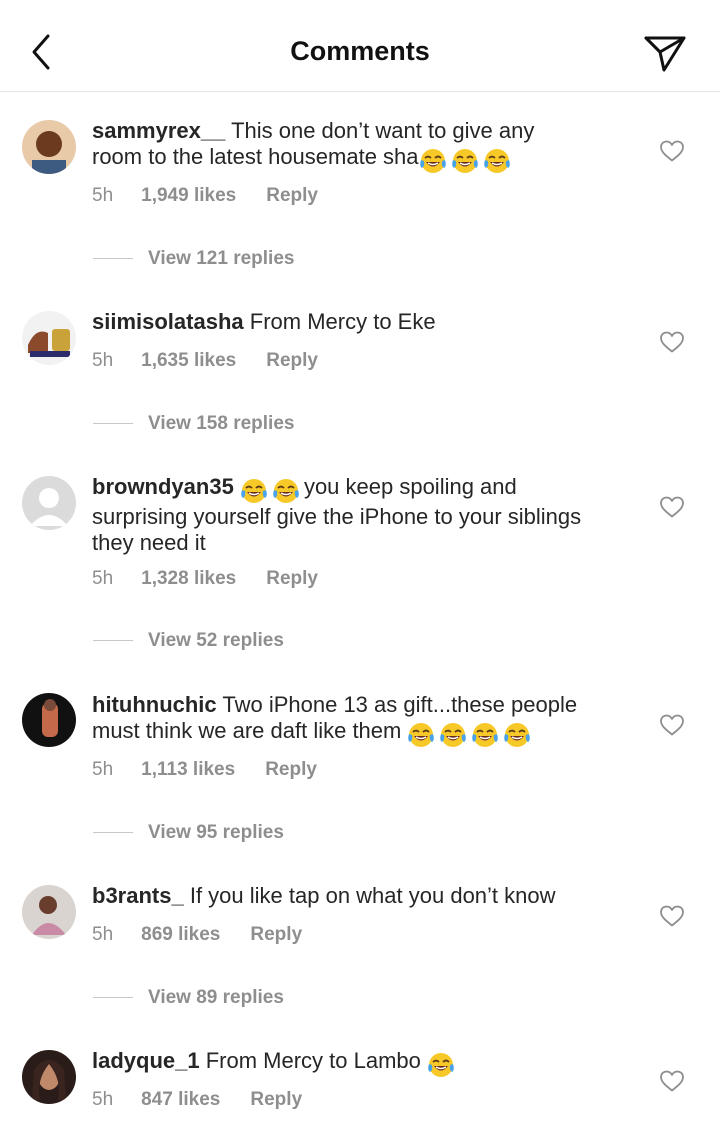  Describe the element at coordinates (180, 1100) in the screenshot. I see `likes-count: 847 likes` at that location.